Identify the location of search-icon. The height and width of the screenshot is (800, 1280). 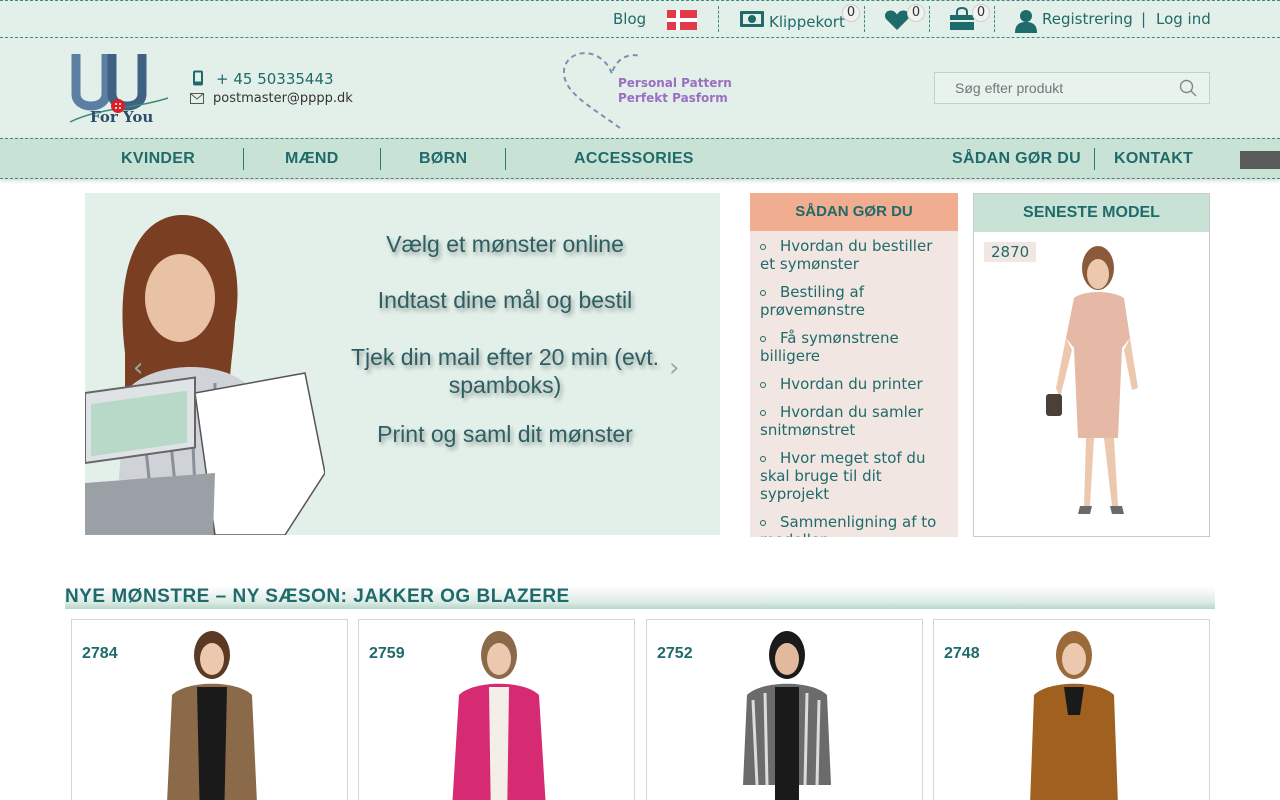
(1188, 88).